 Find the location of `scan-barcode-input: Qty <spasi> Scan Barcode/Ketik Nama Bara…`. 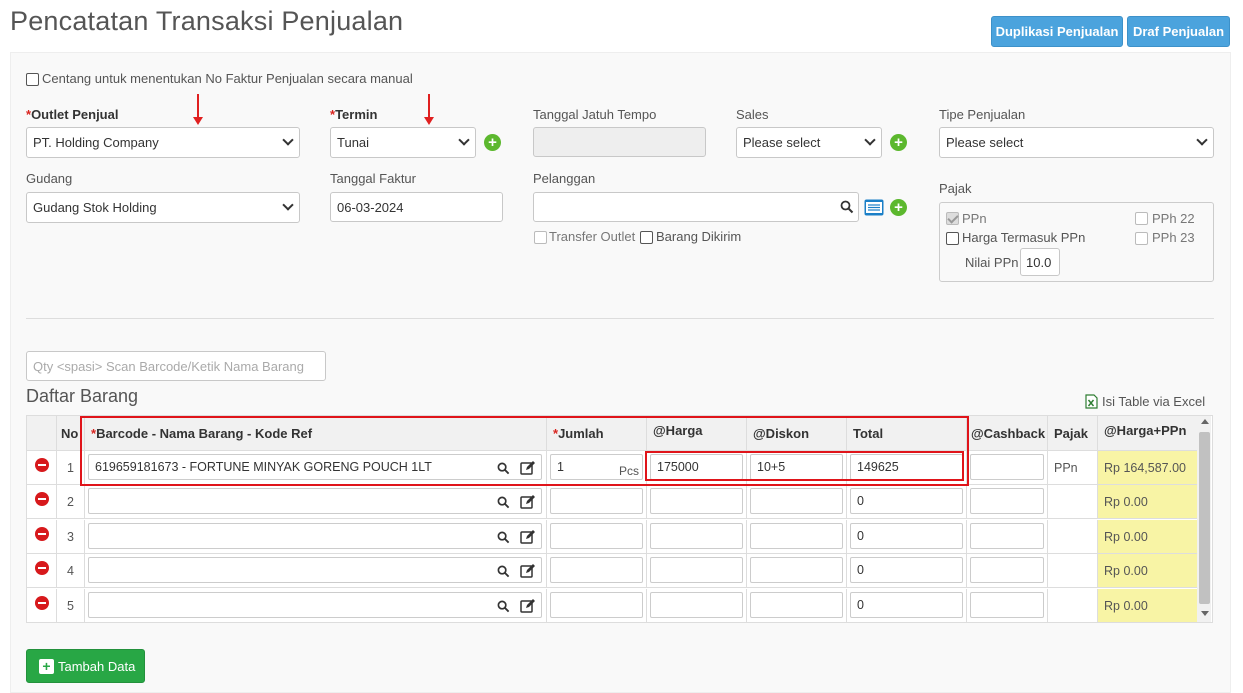

scan-barcode-input: Qty <spasi> Scan Barcode/Ketik Nama Bara… is located at coordinates (176, 366).